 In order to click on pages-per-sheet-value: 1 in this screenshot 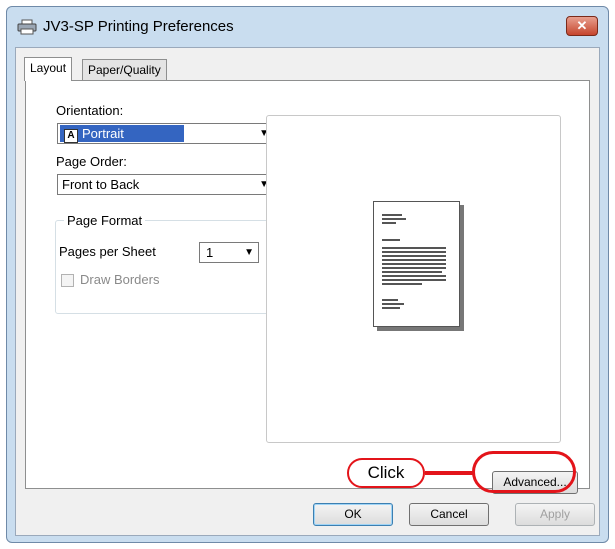, I will do `click(210, 252)`.